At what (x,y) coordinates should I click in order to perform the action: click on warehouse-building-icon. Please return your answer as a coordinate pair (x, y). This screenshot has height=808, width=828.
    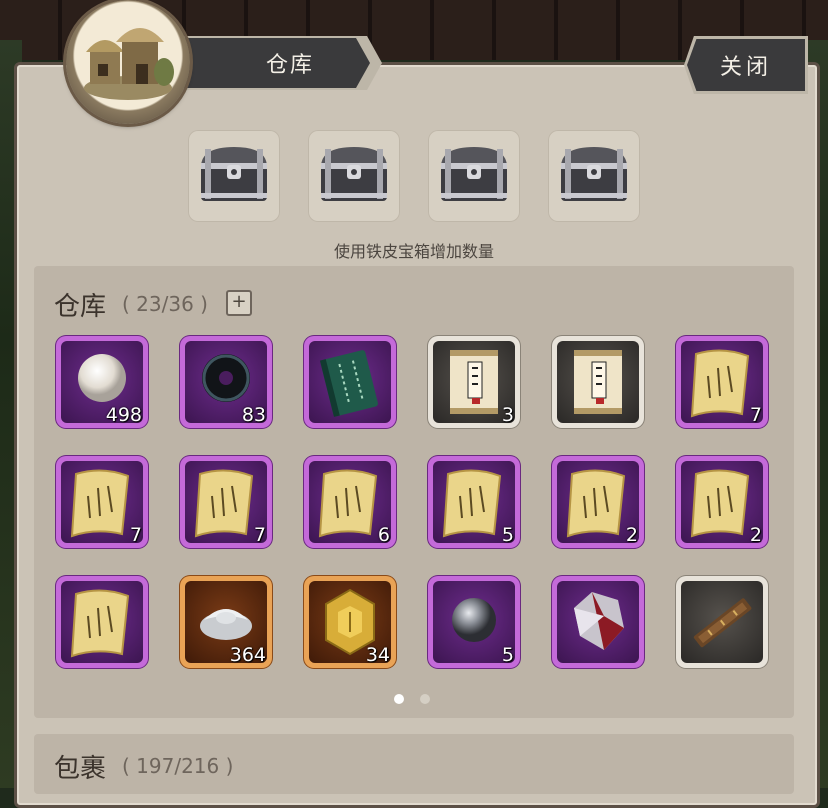
    Looking at the image, I should click on (128, 62).